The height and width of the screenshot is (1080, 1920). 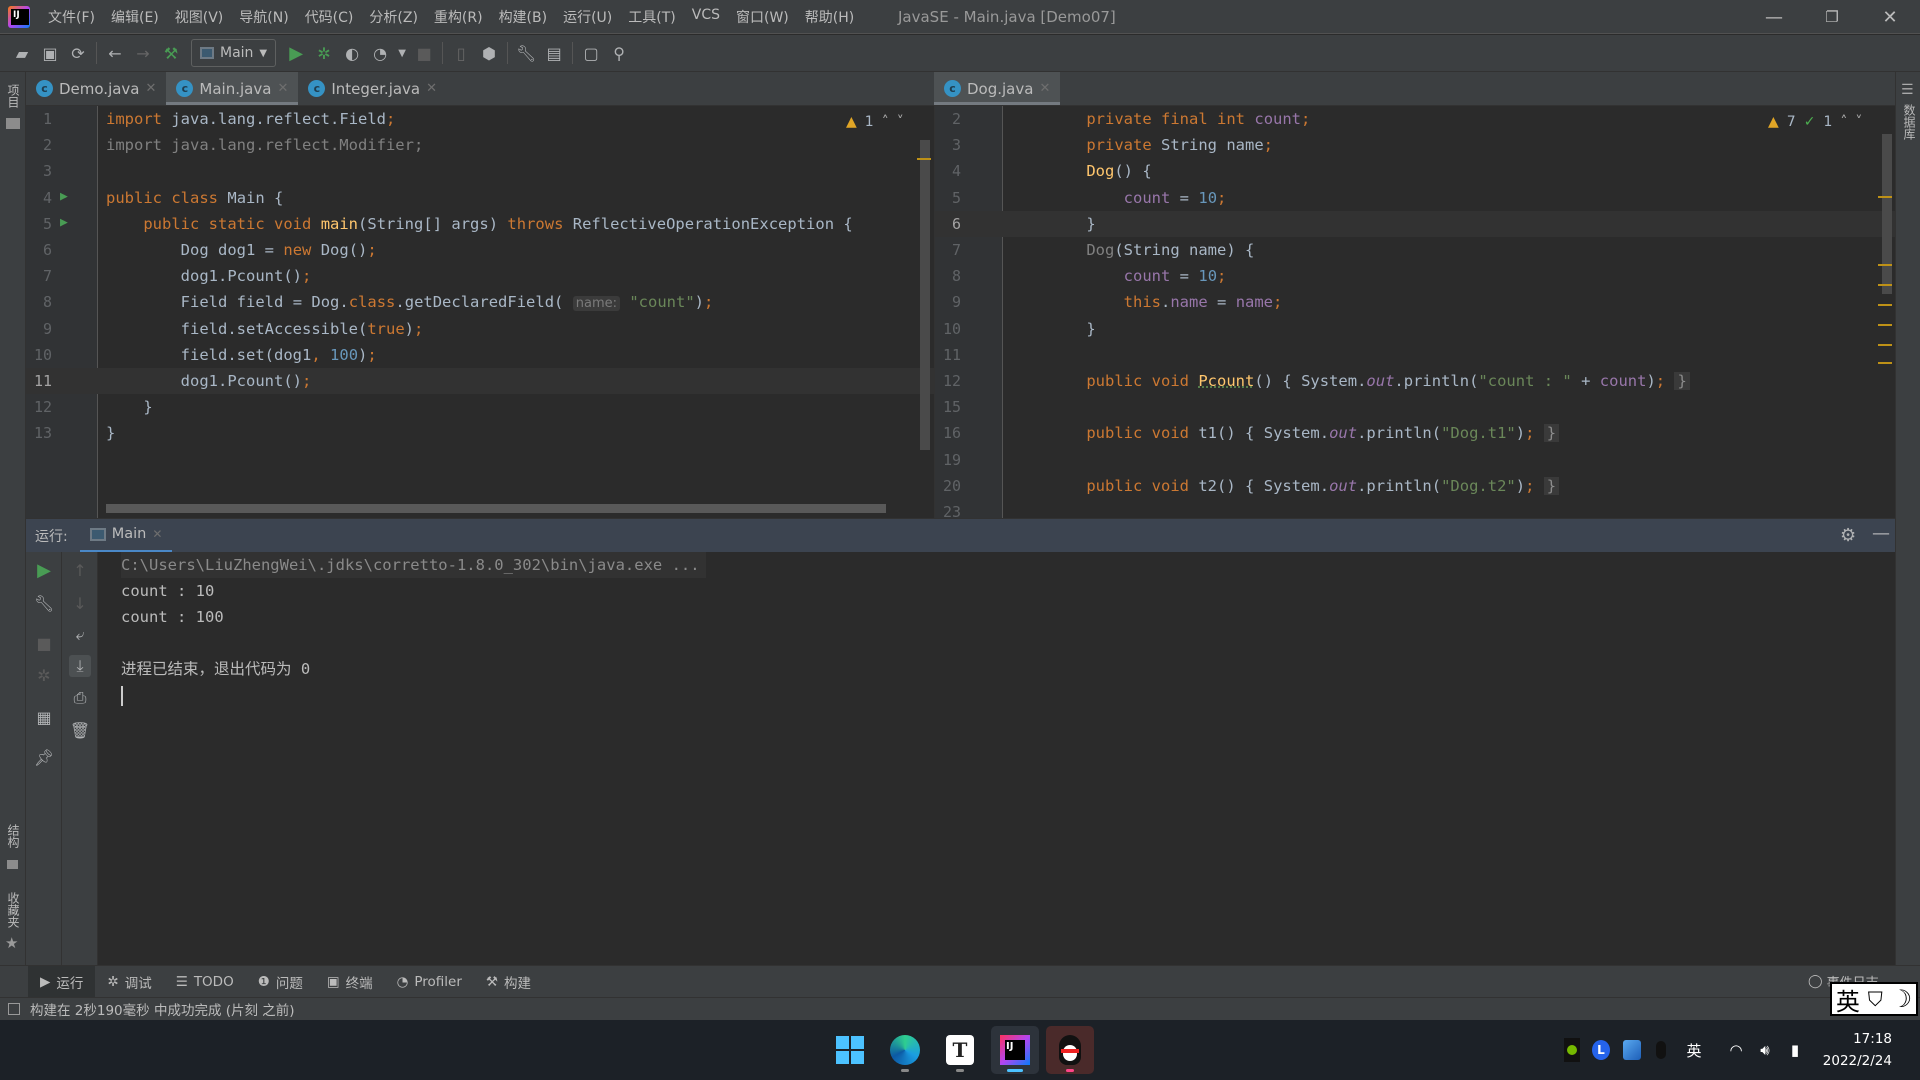 I want to click on project-structure-icon: ▤, so click(x=554, y=53).